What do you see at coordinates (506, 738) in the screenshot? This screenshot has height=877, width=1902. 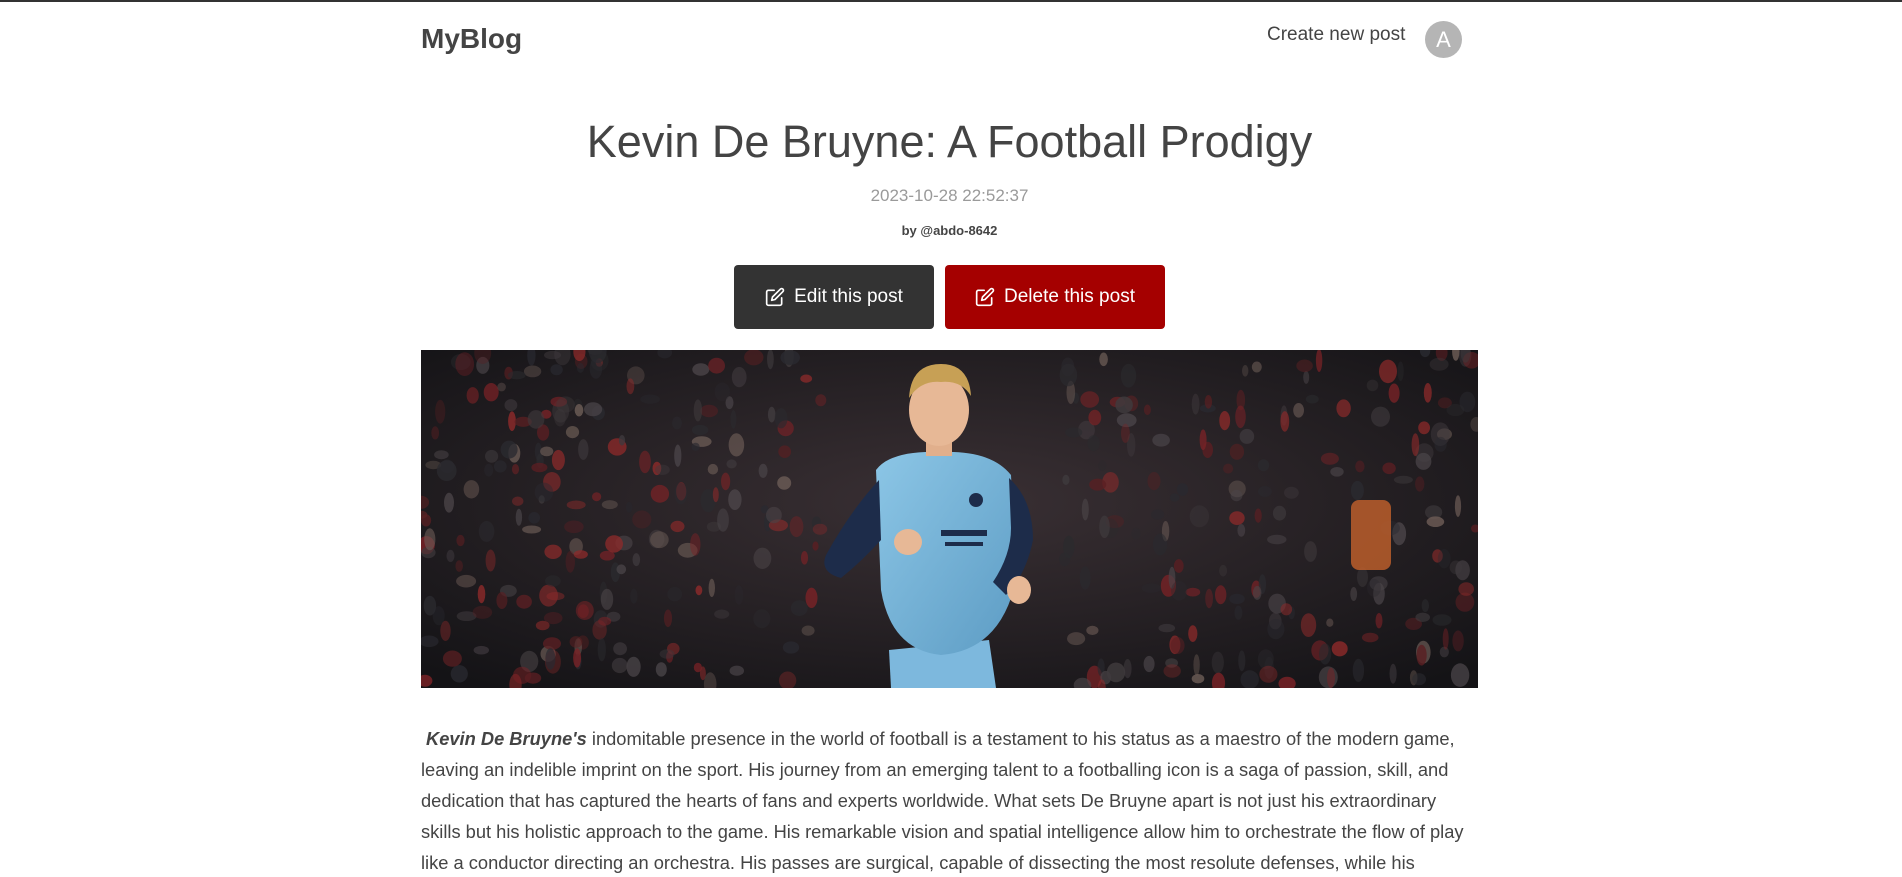 I see `post-body-lead: Kevin De Bruyne's` at bounding box center [506, 738].